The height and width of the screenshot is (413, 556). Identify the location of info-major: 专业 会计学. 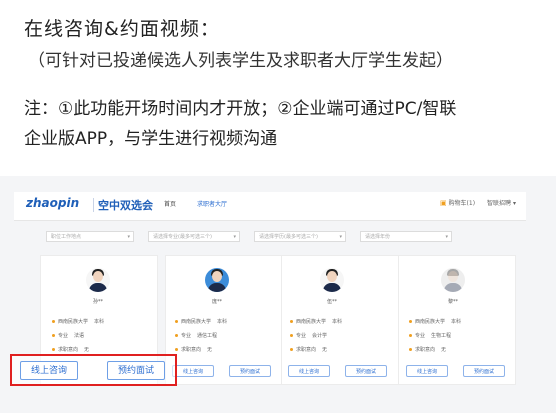
(308, 335).